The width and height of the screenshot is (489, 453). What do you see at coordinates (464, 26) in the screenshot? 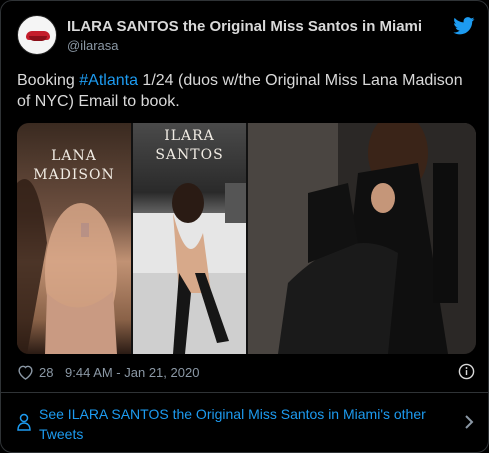
I see `twitter-bird-icon` at bounding box center [464, 26].